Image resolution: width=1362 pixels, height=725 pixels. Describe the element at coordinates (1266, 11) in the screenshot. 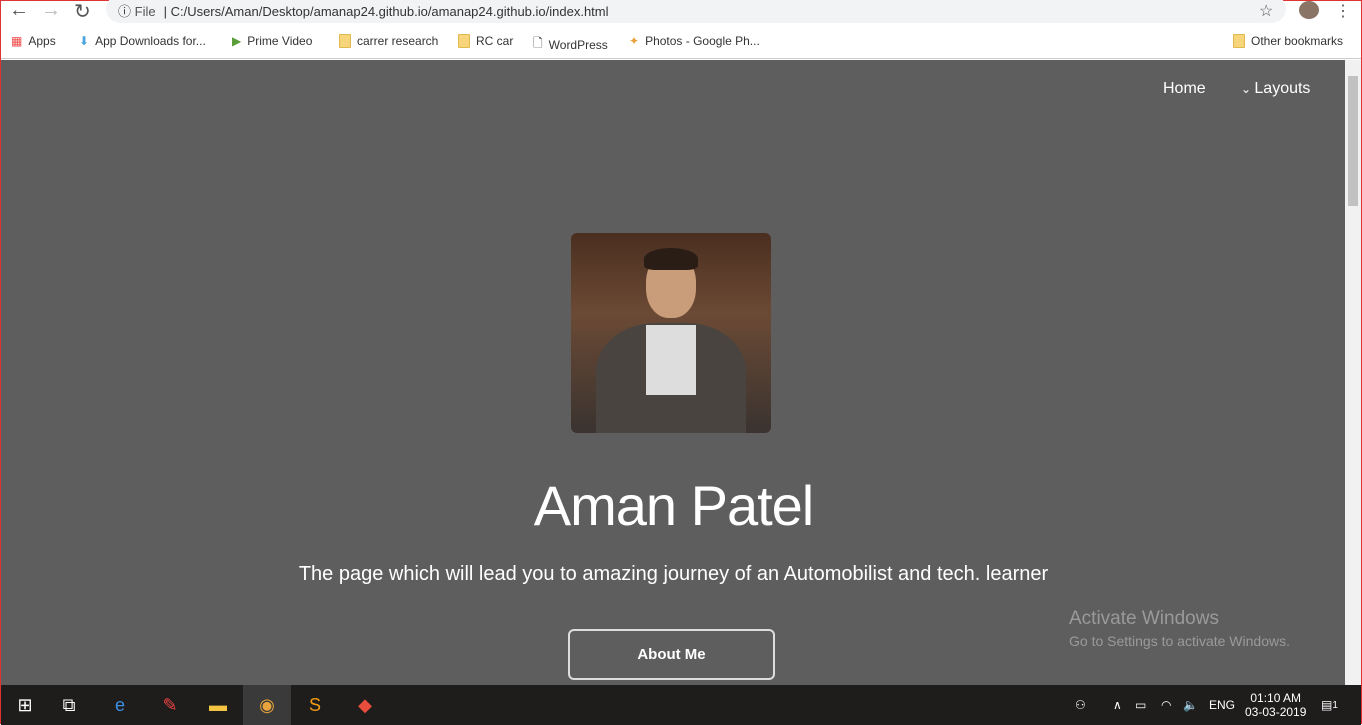

I see `star-icon: ☆` at that location.